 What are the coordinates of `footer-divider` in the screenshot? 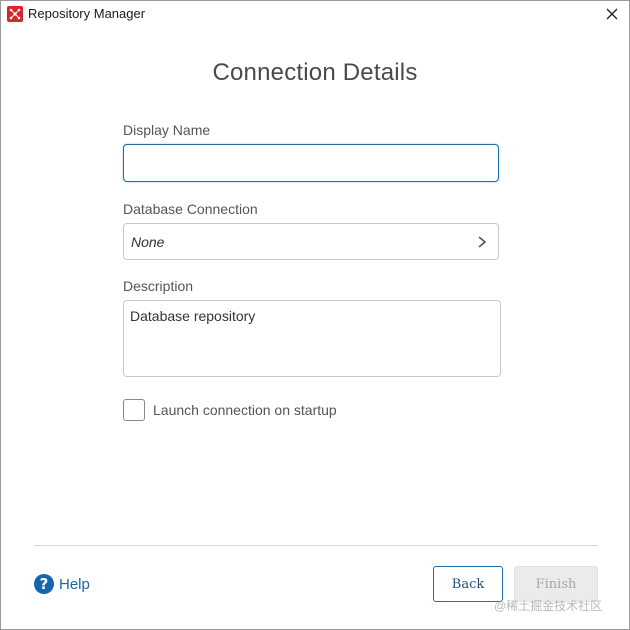 It's located at (316, 545).